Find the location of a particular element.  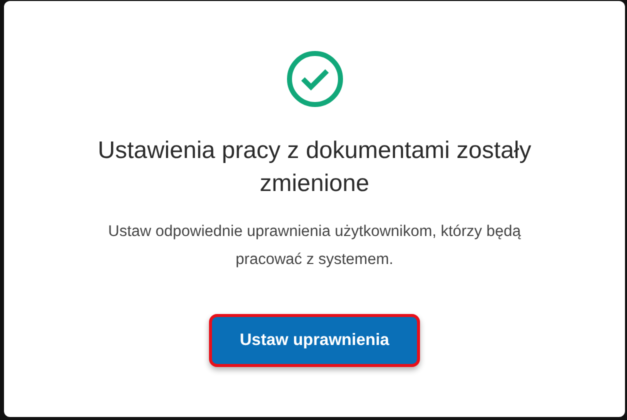

success-check-icon is located at coordinates (315, 79).